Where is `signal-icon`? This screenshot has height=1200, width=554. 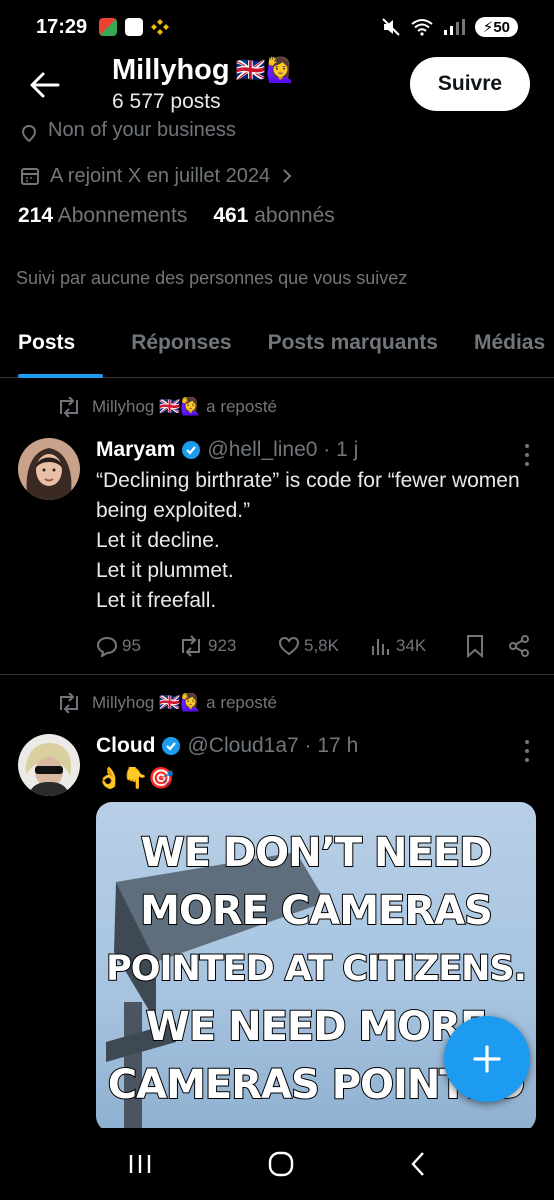 signal-icon is located at coordinates (454, 27).